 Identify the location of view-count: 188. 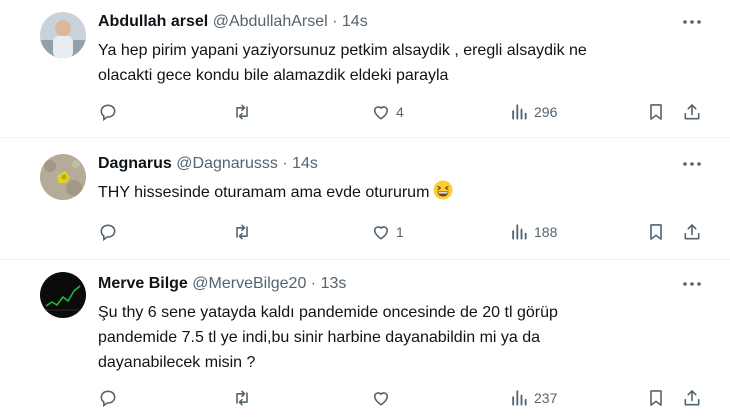
(546, 232).